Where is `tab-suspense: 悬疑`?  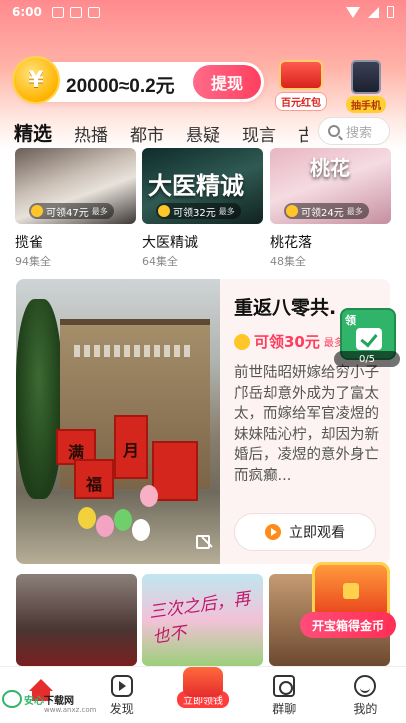
tab-suspense: 悬疑 is located at coordinates (203, 133).